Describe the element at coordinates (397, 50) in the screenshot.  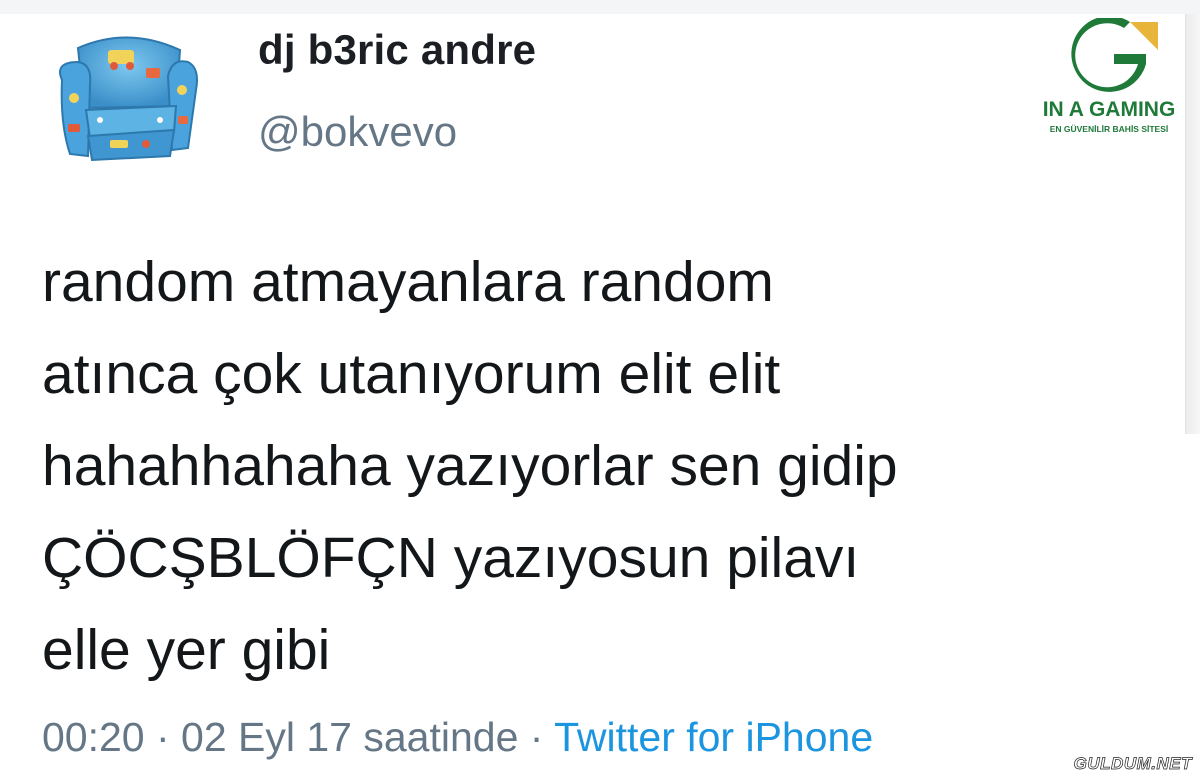
I see `display-name: dj b3ric andre` at that location.